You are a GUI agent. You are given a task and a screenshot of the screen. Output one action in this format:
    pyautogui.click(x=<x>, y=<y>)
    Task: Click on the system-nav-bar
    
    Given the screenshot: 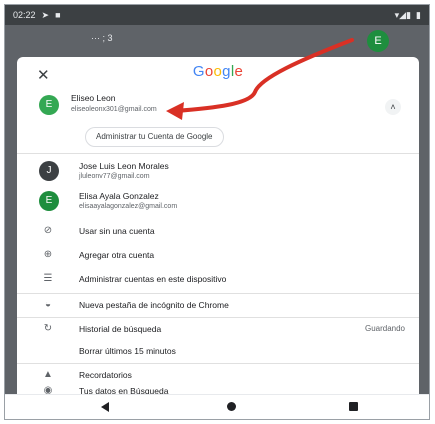 What is the action you would take?
    pyautogui.click(x=217, y=406)
    